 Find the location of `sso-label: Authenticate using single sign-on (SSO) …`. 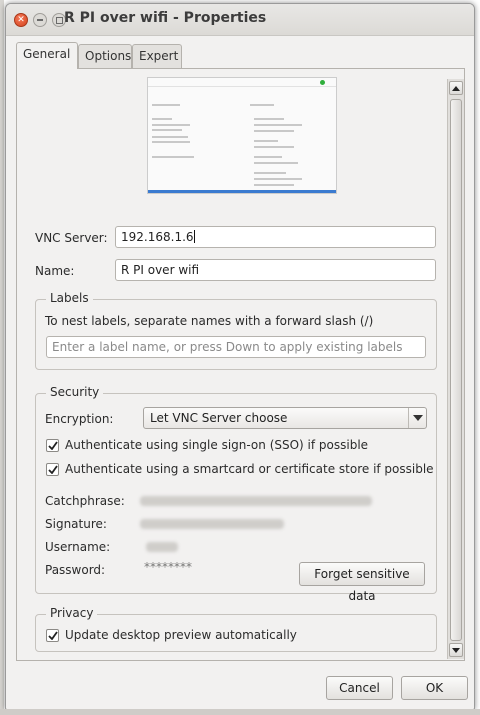

sso-label: Authenticate using single sign-on (SSO) … is located at coordinates (216, 445).